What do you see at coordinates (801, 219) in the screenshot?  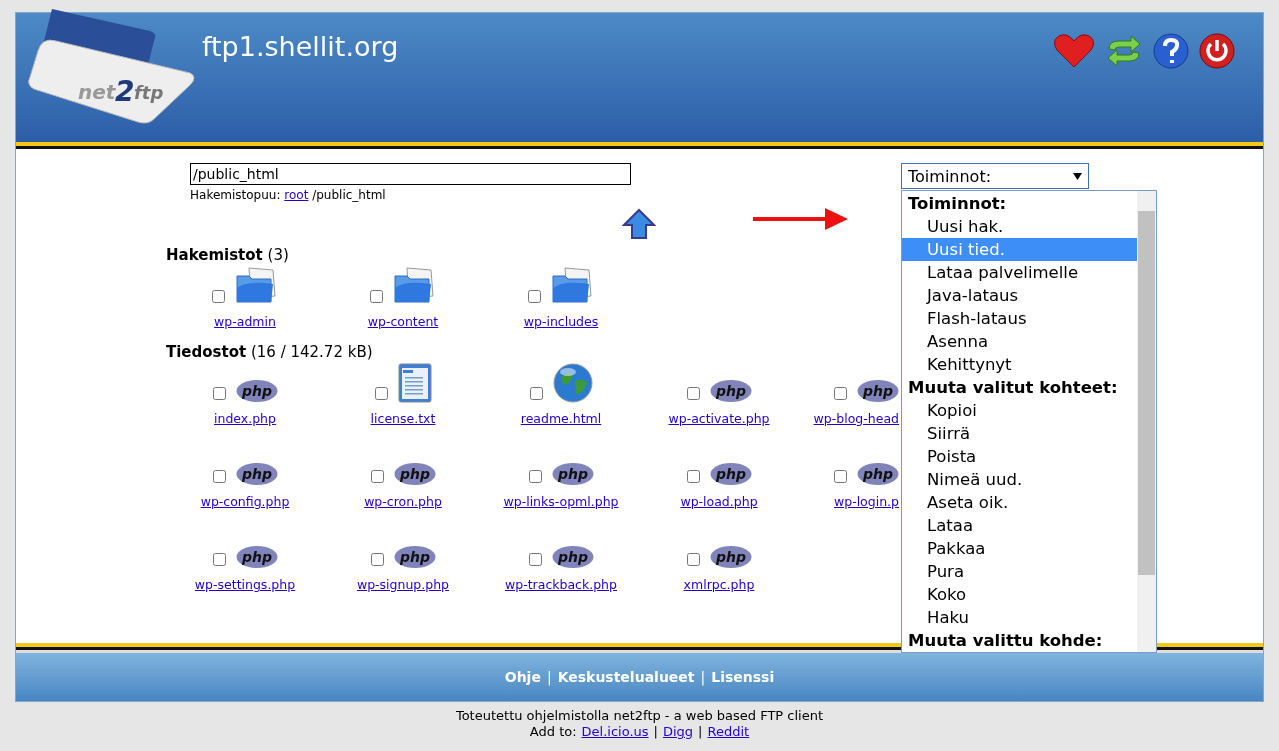 I see `arrow-icon` at bounding box center [801, 219].